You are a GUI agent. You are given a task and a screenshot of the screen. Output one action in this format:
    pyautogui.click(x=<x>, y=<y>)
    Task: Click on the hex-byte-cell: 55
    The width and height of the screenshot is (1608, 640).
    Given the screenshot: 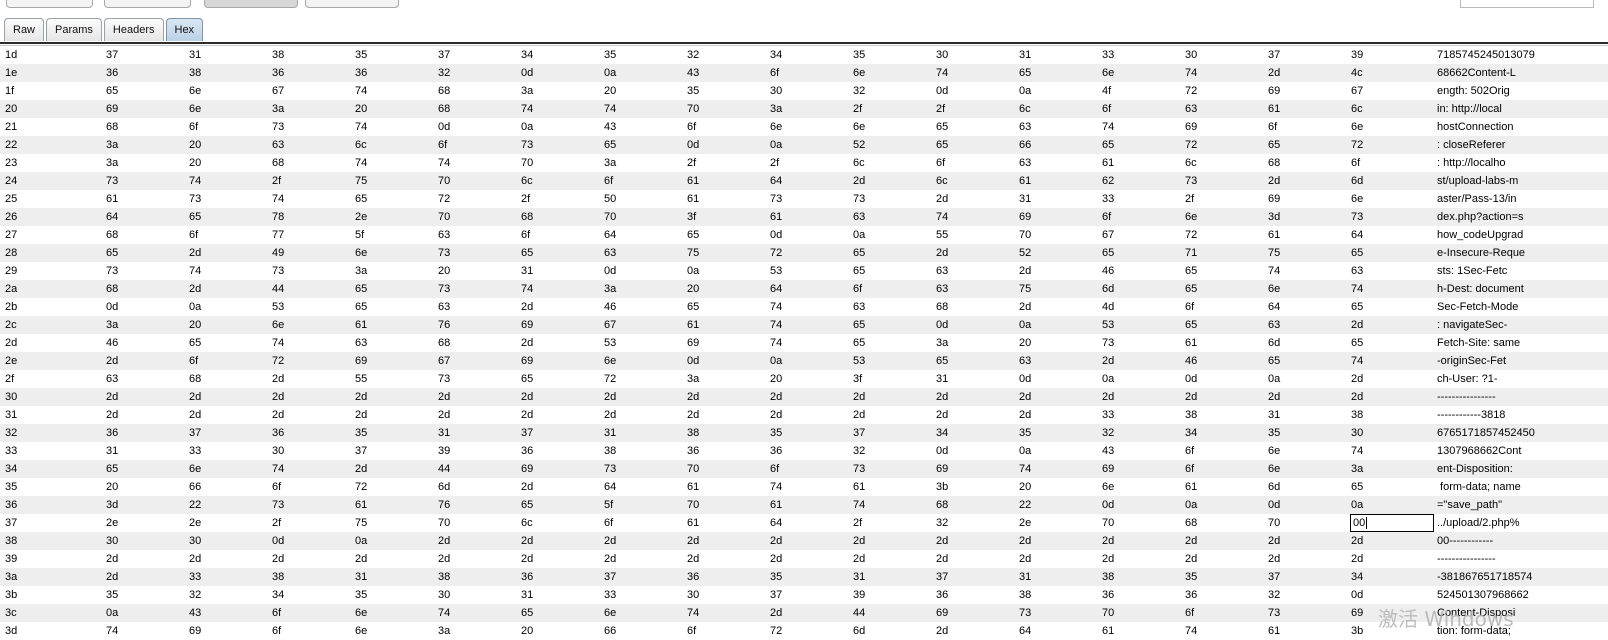 What is the action you would take?
    pyautogui.click(x=361, y=379)
    